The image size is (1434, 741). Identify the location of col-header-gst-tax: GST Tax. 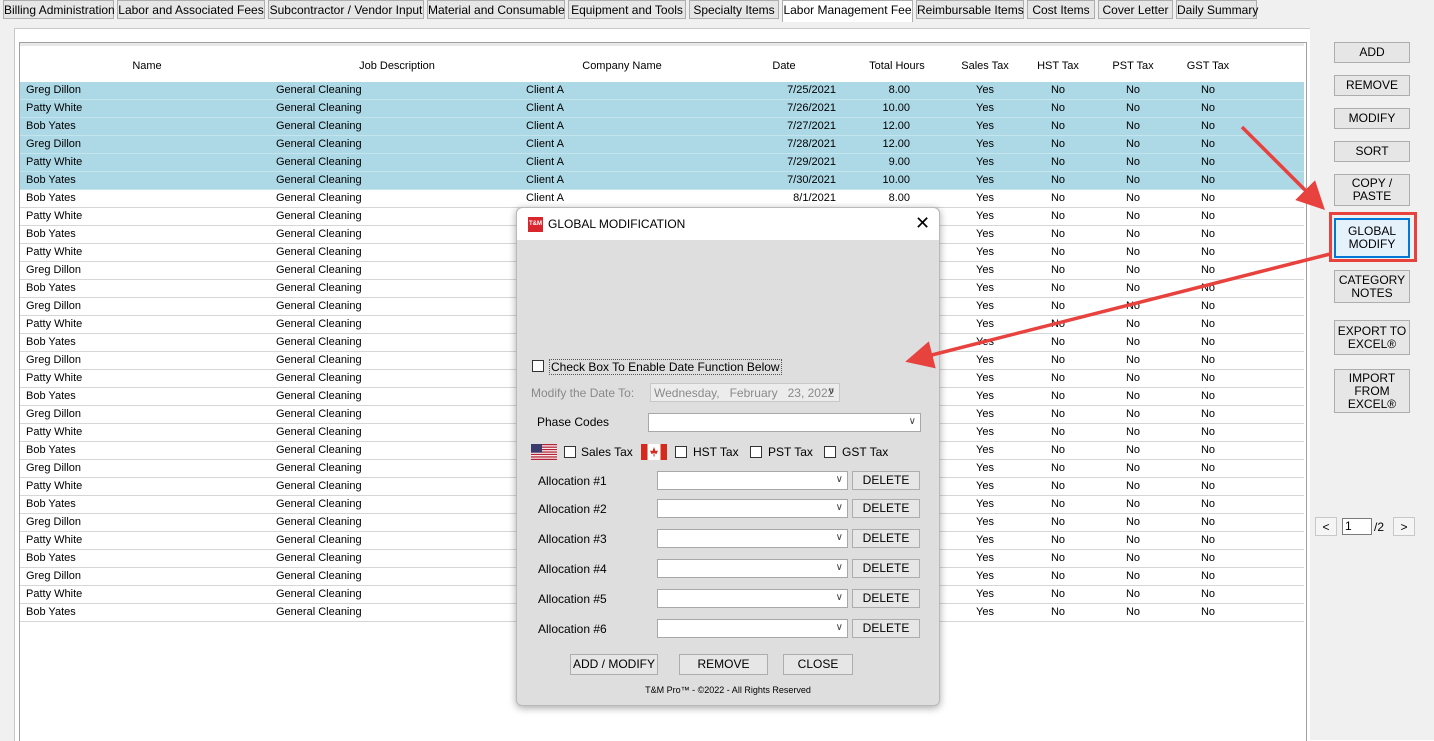
(1208, 66).